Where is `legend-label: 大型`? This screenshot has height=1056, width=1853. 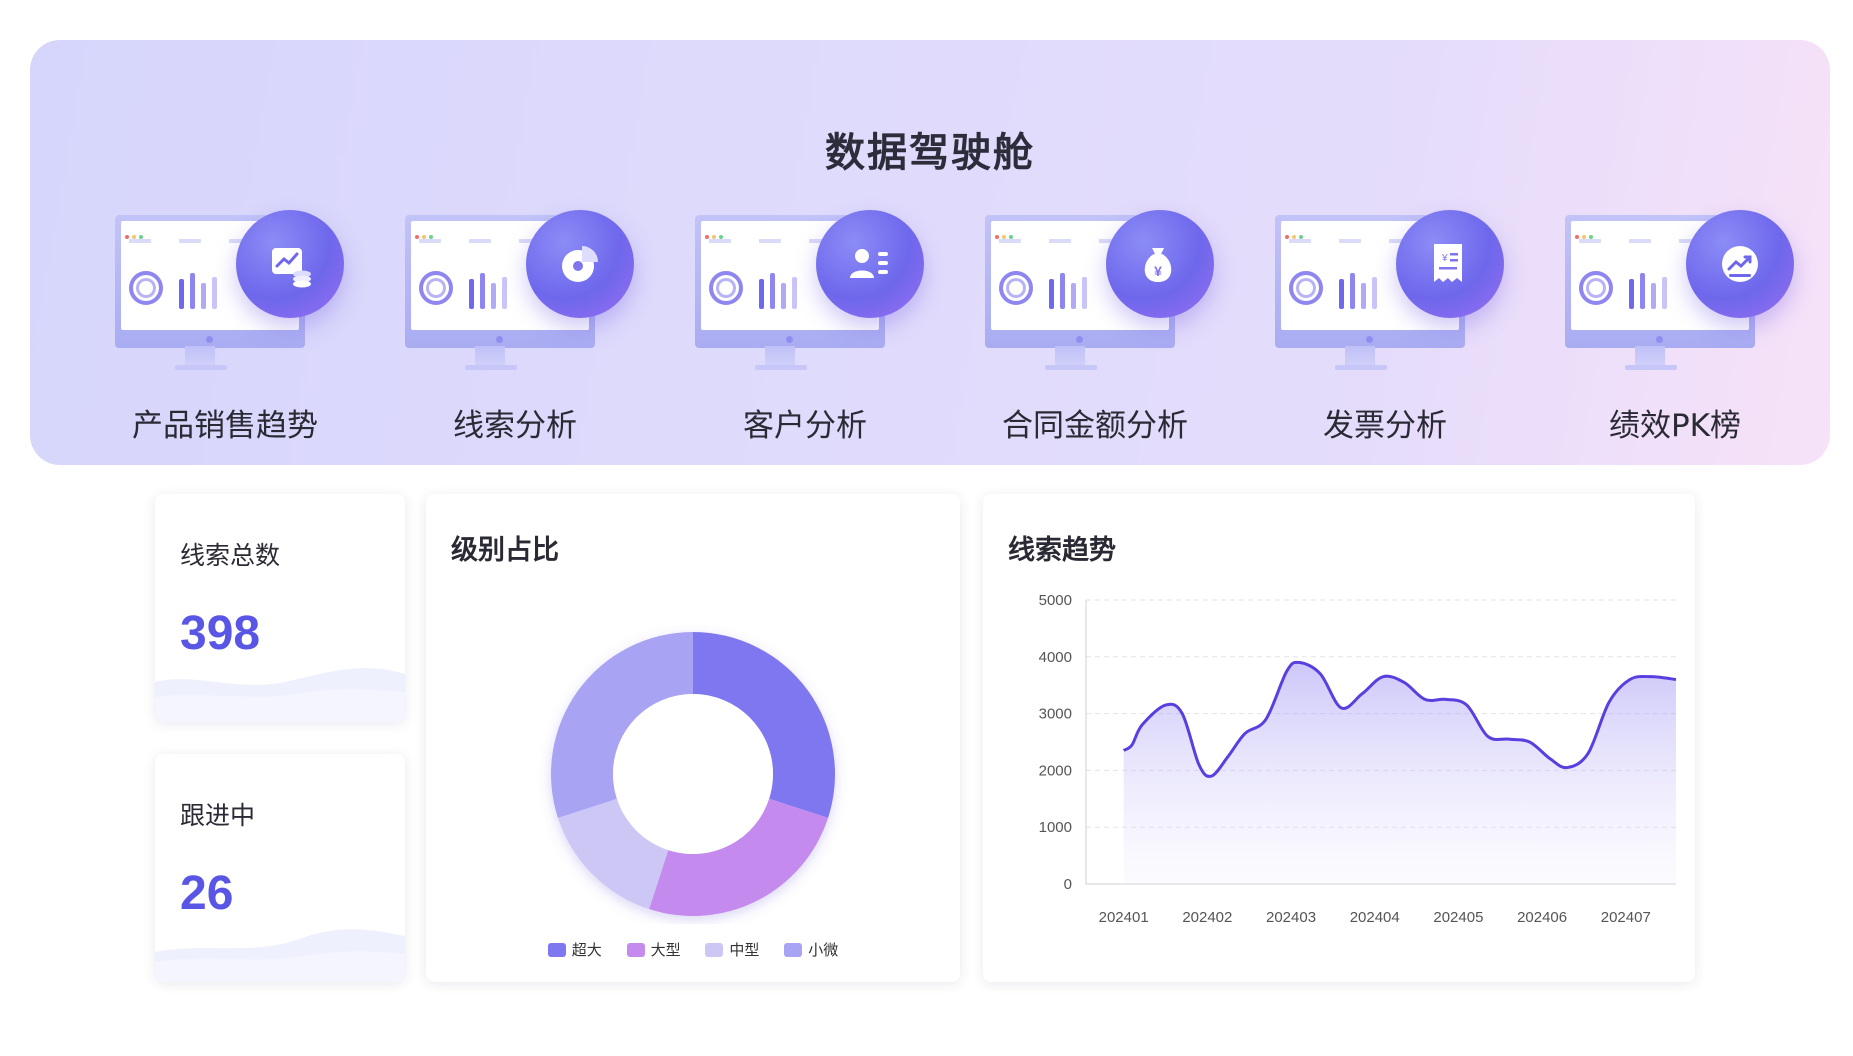 legend-label: 大型 is located at coordinates (665, 950).